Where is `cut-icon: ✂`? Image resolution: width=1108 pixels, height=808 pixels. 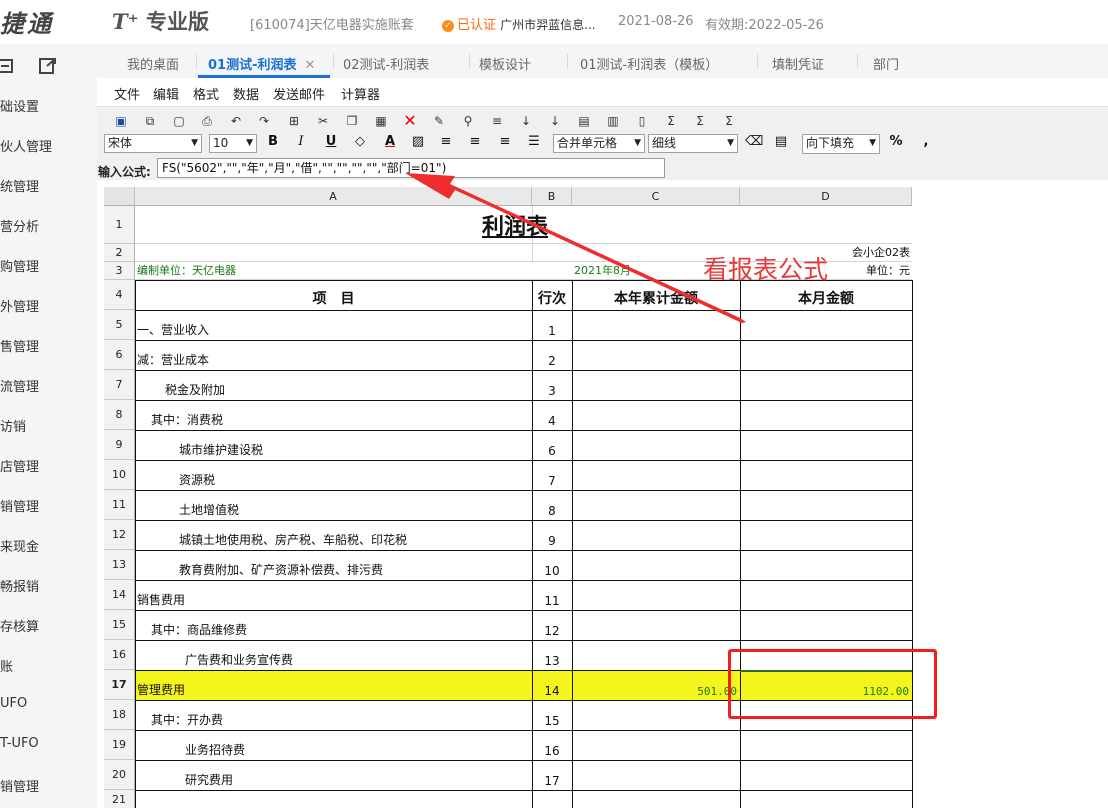
cut-icon: ✂ is located at coordinates (323, 121).